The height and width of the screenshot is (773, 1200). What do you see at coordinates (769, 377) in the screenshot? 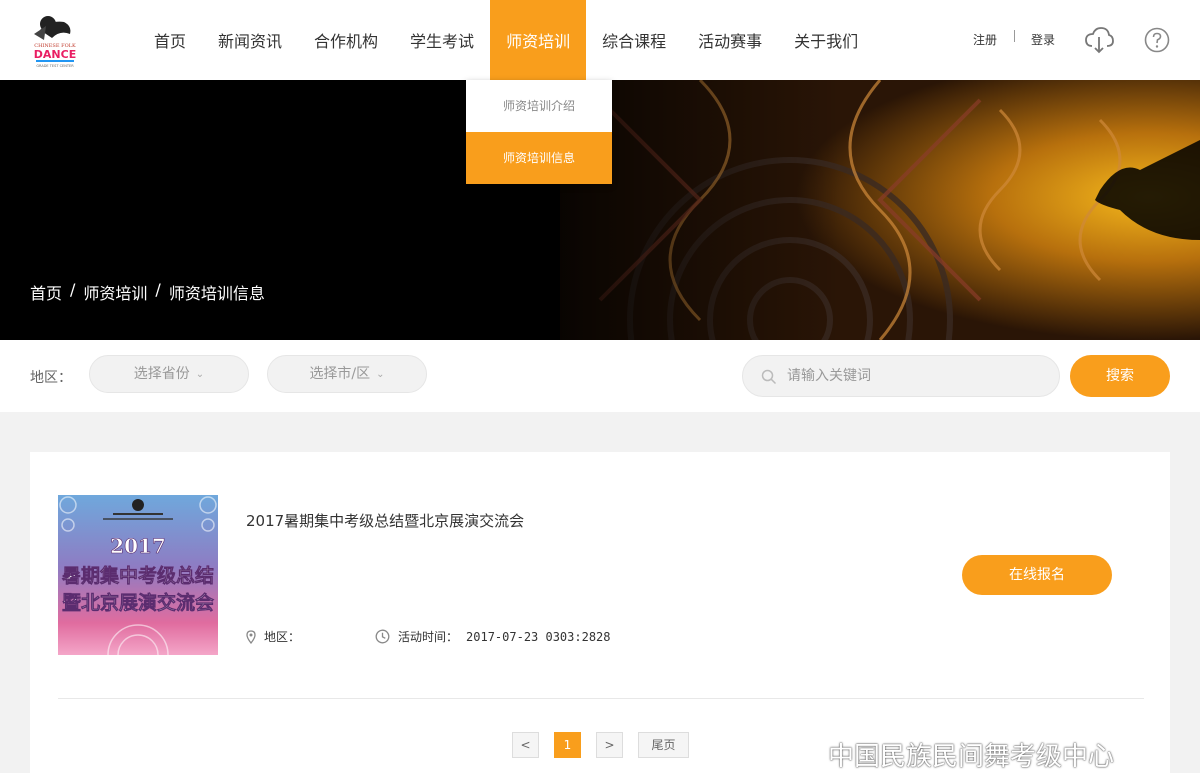
I see `search-icon` at bounding box center [769, 377].